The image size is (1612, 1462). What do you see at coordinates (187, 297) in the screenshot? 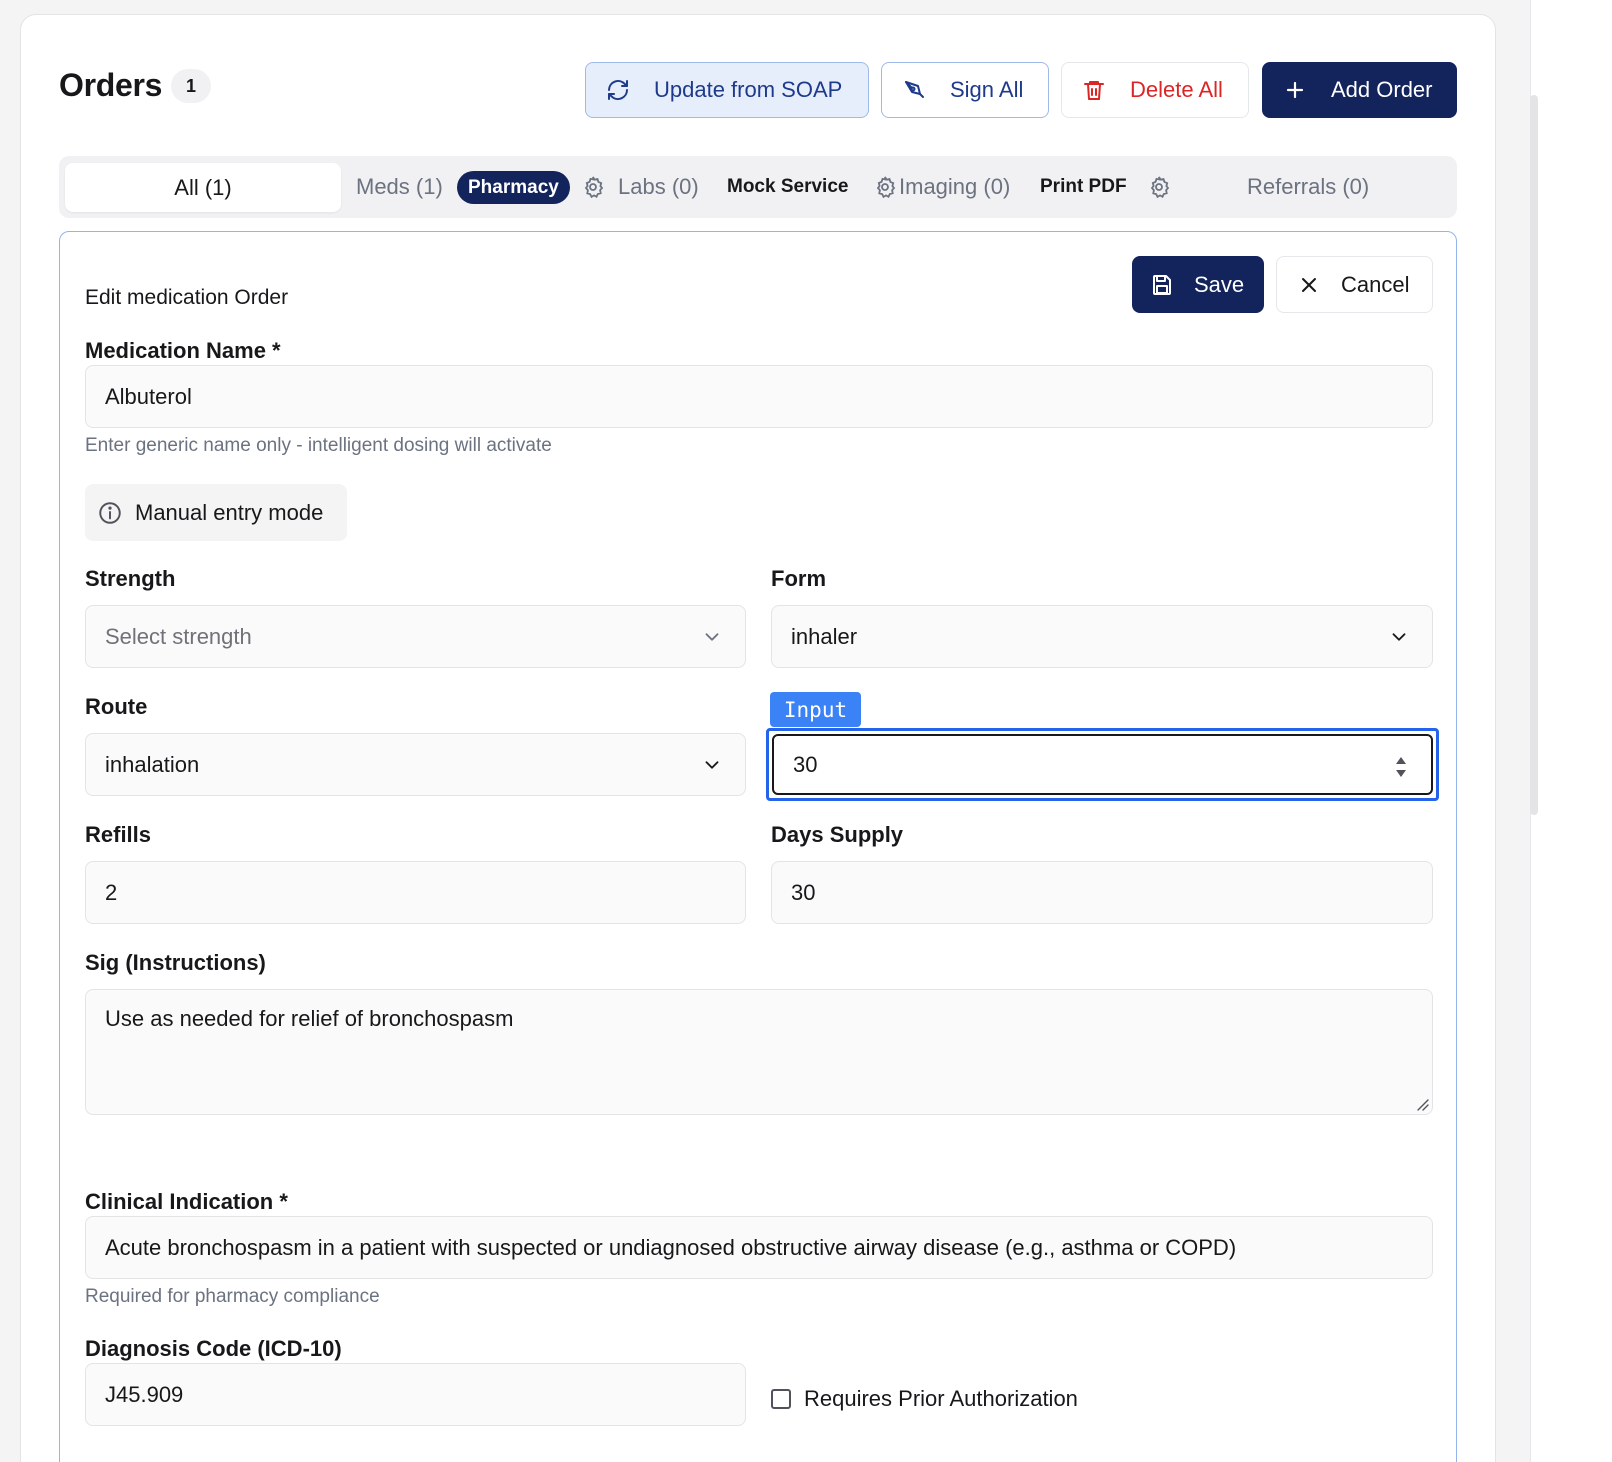
I see `edit-order-title: Edit medication Order` at bounding box center [187, 297].